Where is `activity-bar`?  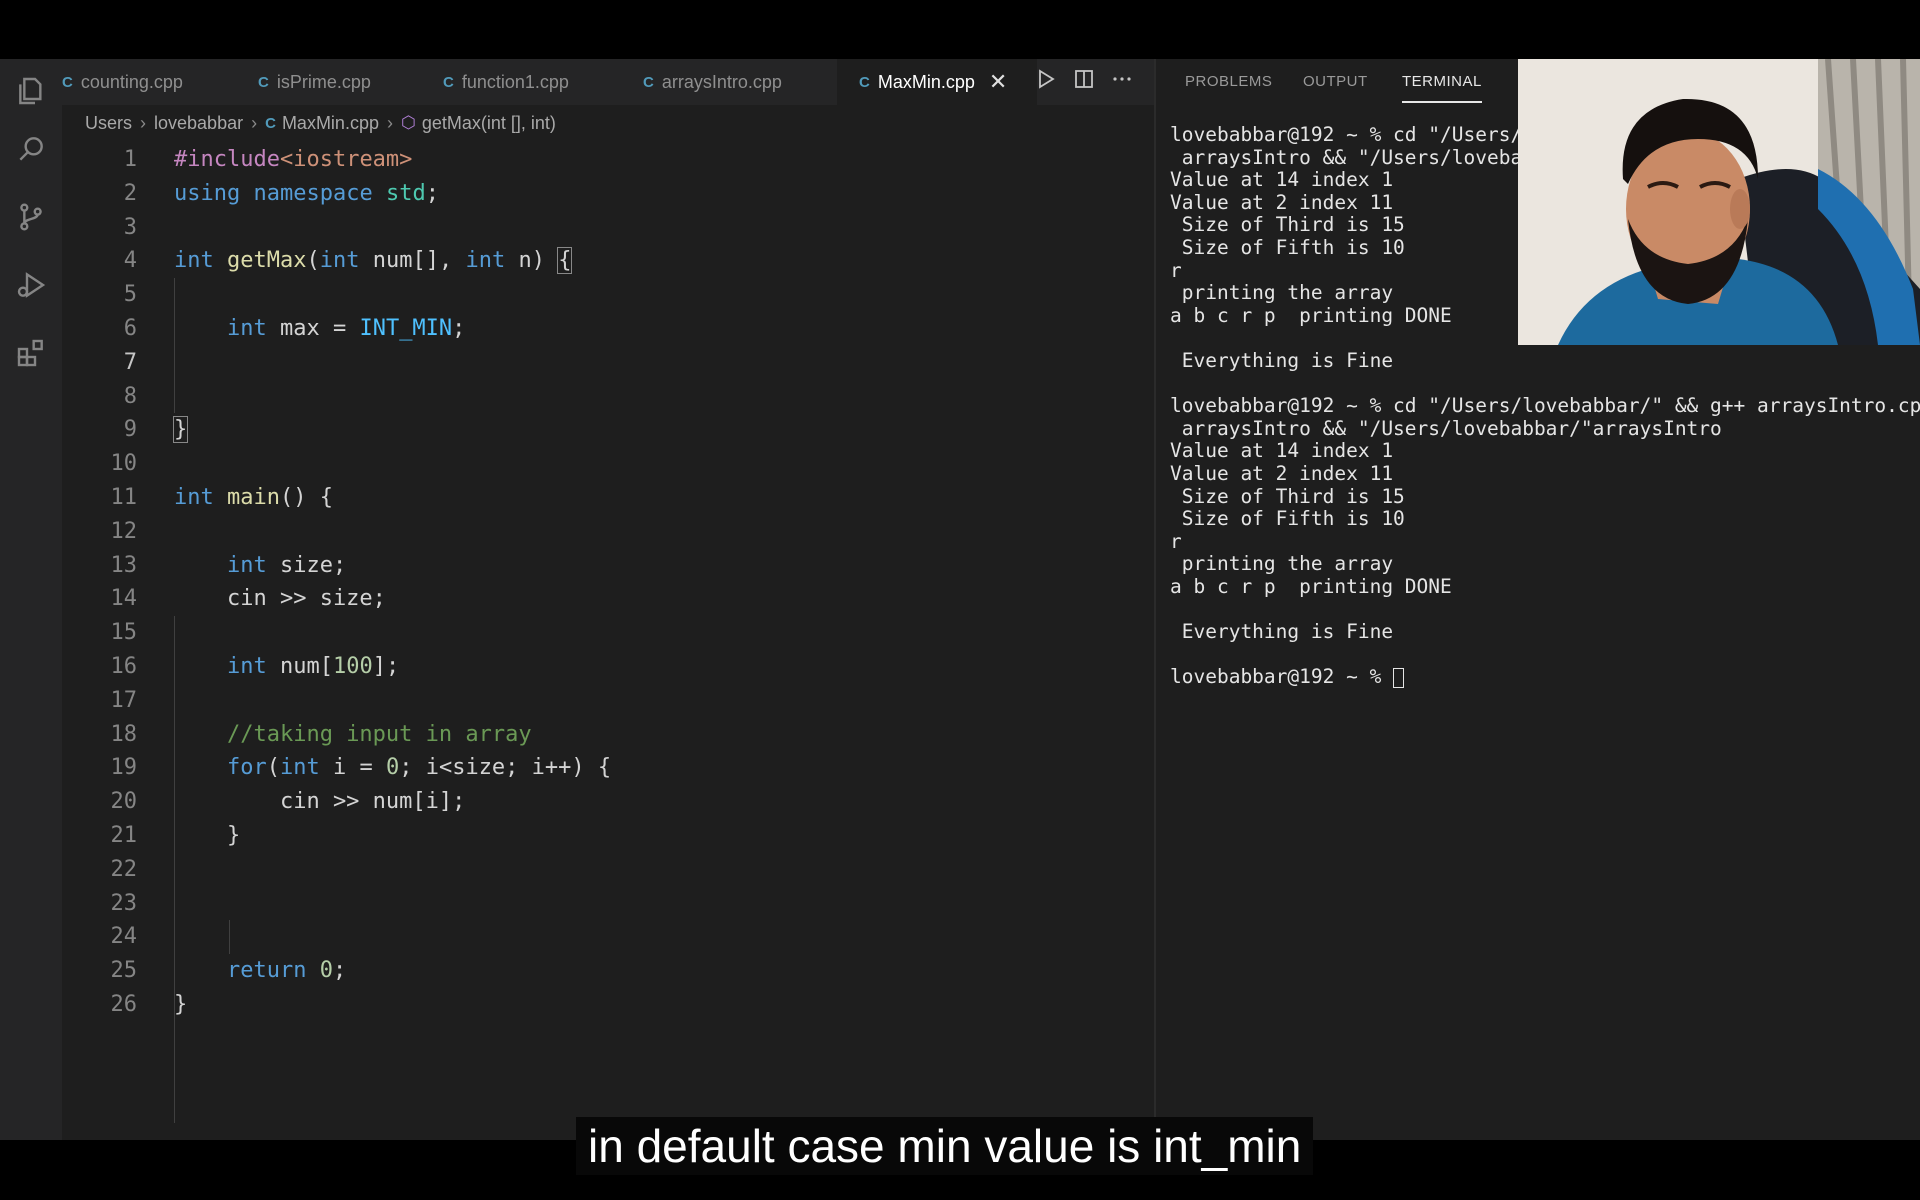 activity-bar is located at coordinates (31, 599).